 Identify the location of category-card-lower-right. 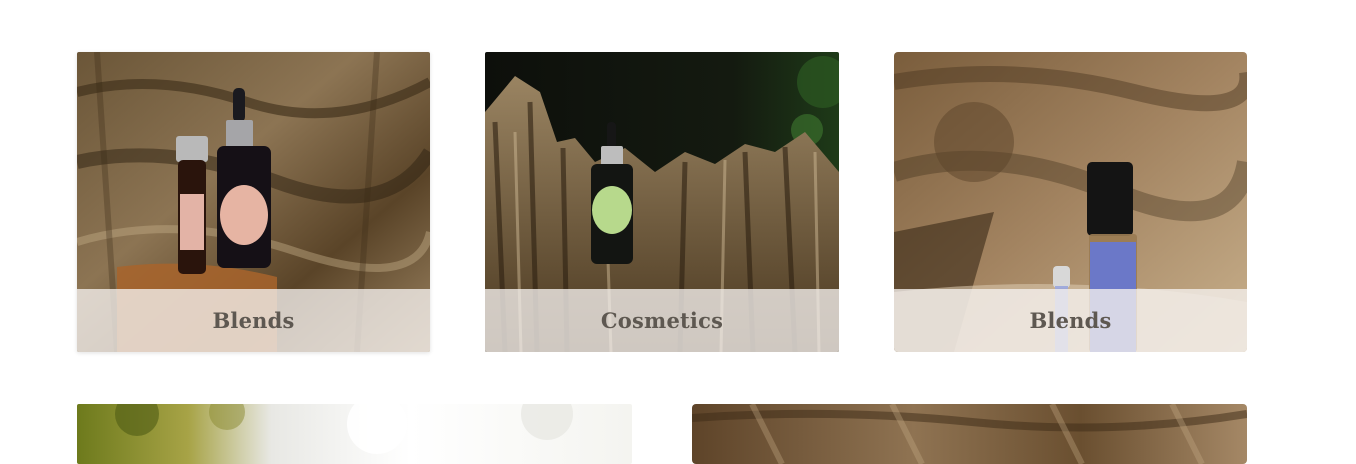
(969, 434).